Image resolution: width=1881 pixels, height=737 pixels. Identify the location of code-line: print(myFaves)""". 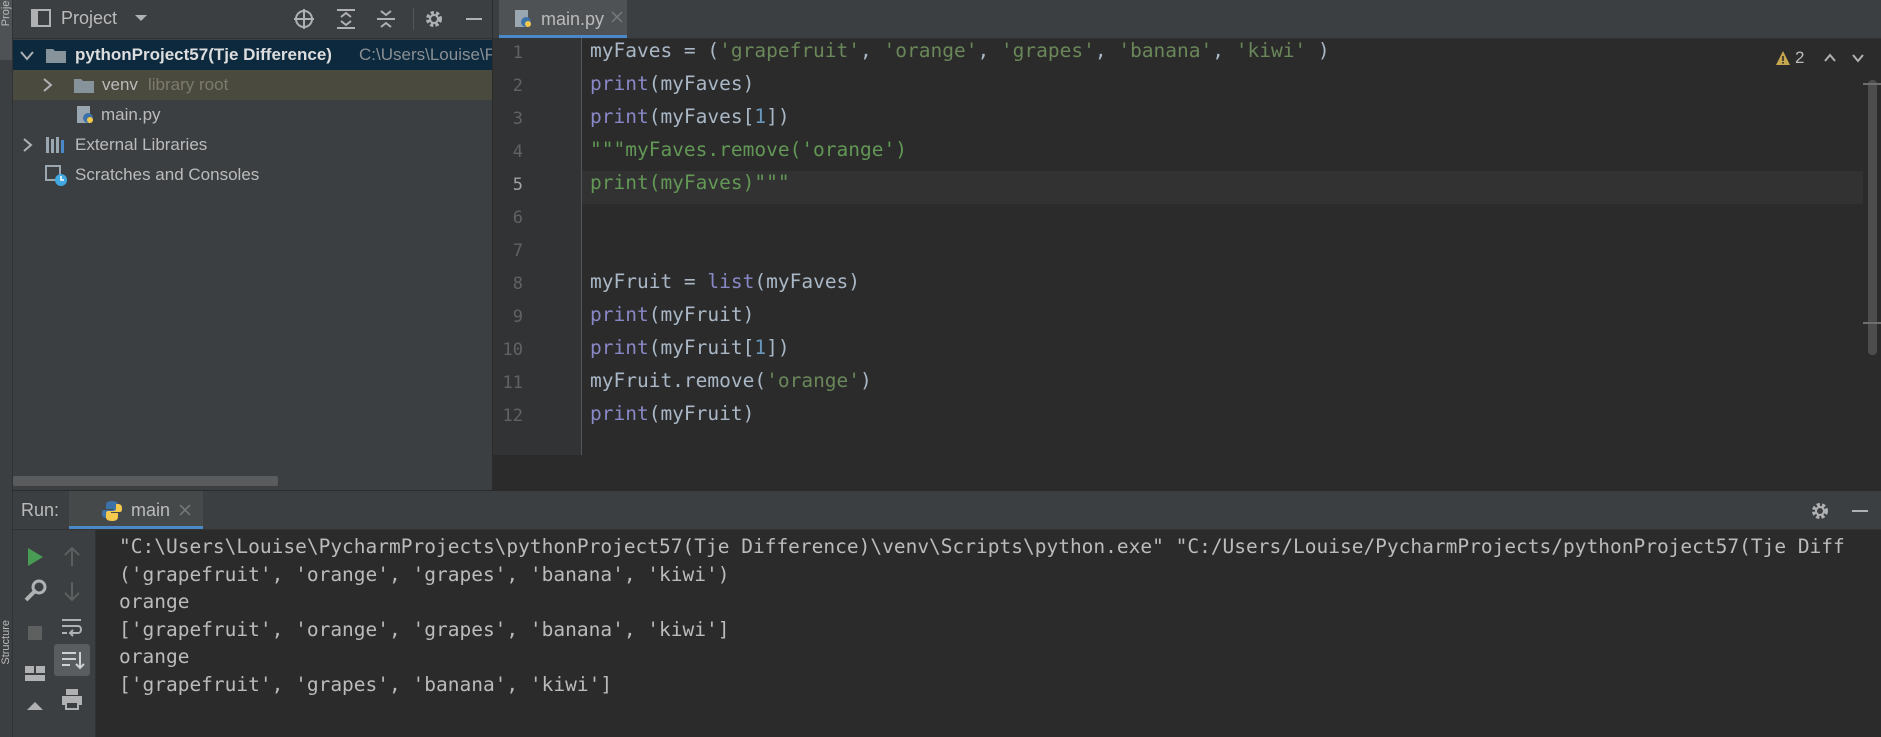
(690, 182).